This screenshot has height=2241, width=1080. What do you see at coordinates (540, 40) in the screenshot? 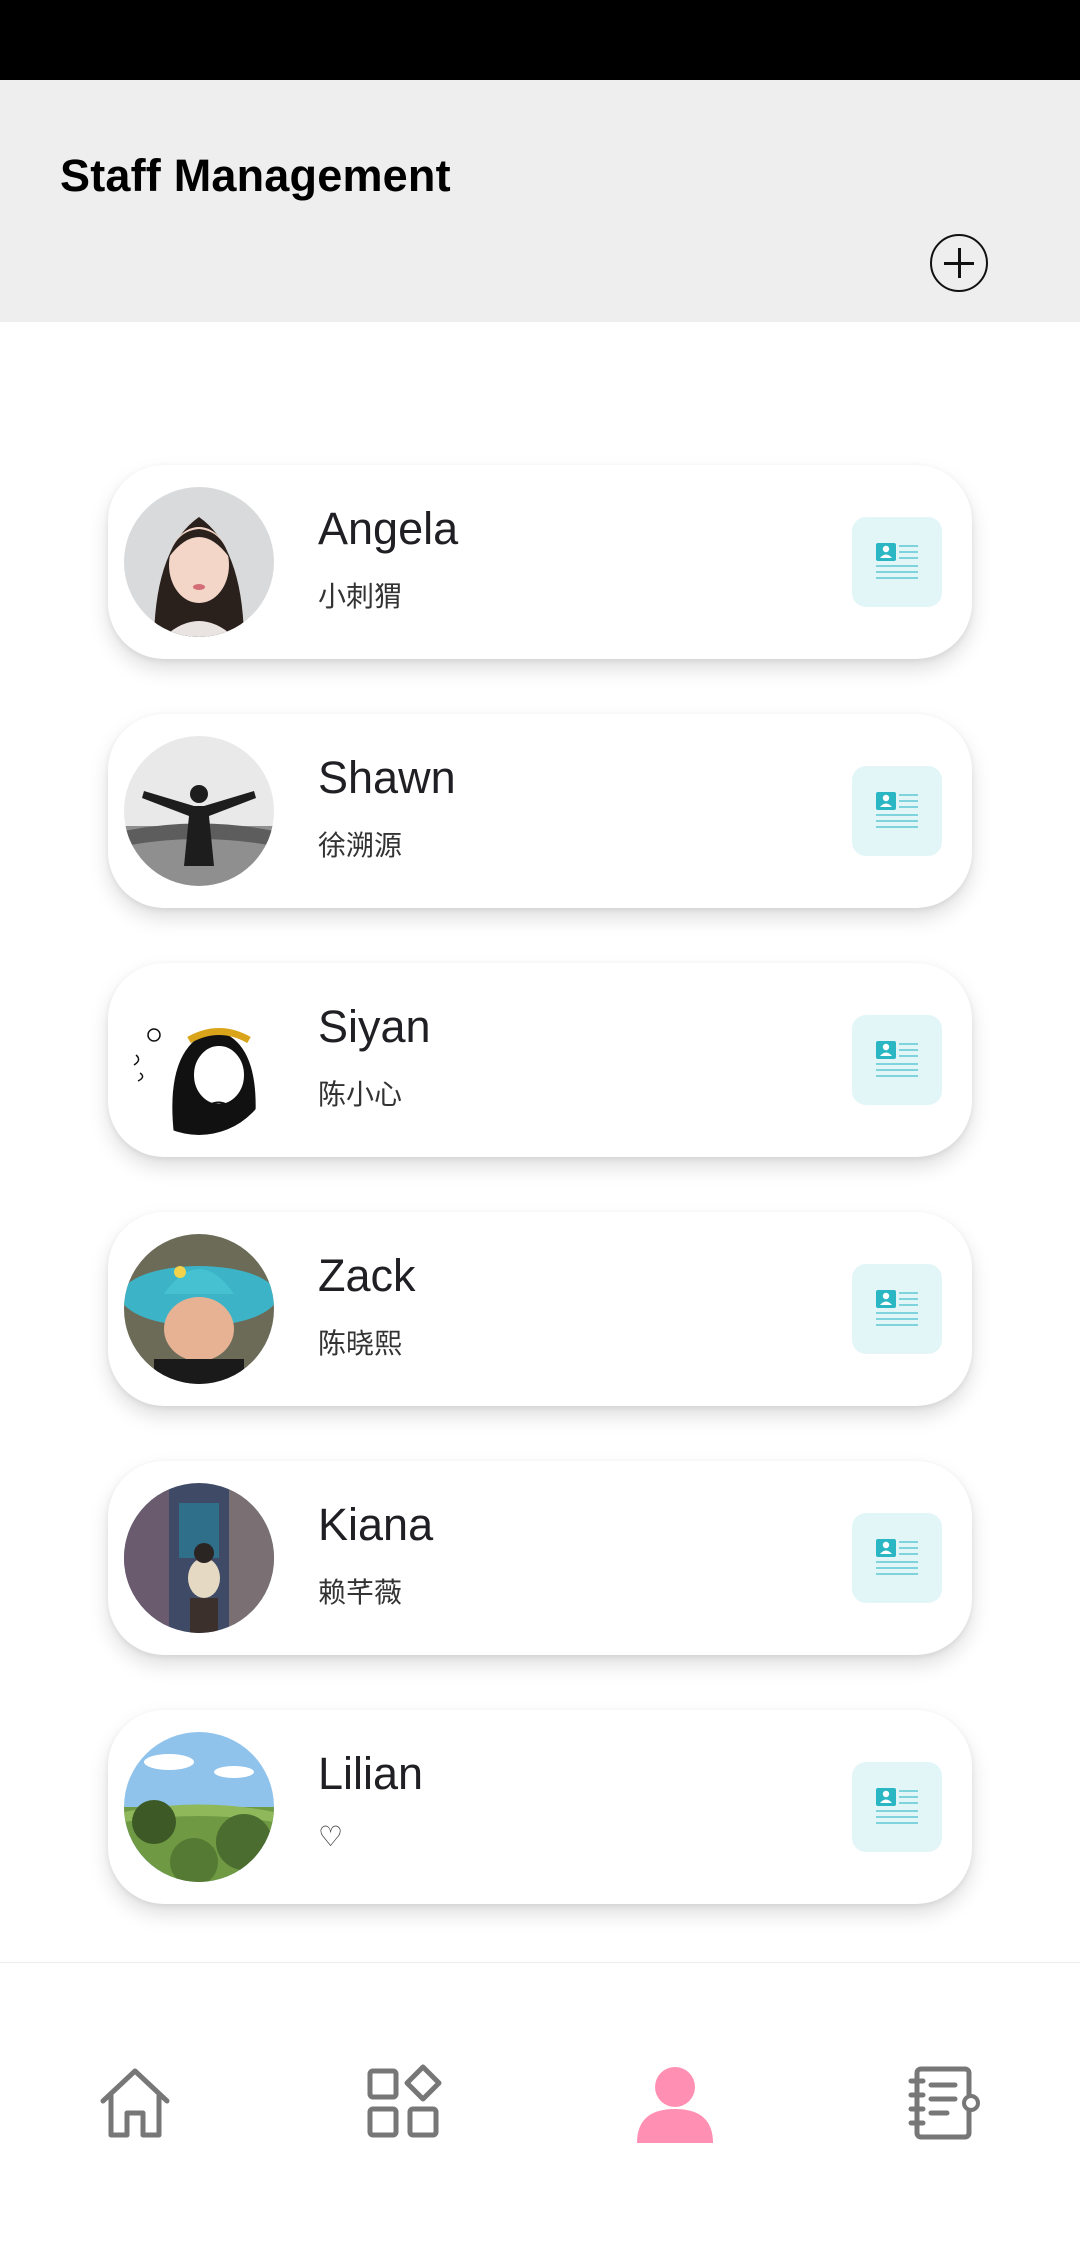
I see `status-bar` at bounding box center [540, 40].